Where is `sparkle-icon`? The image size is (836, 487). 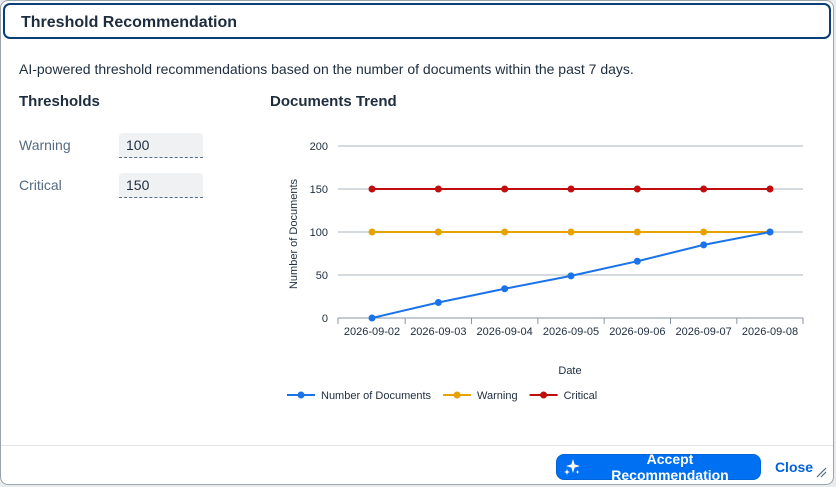
sparkle-icon is located at coordinates (572, 467).